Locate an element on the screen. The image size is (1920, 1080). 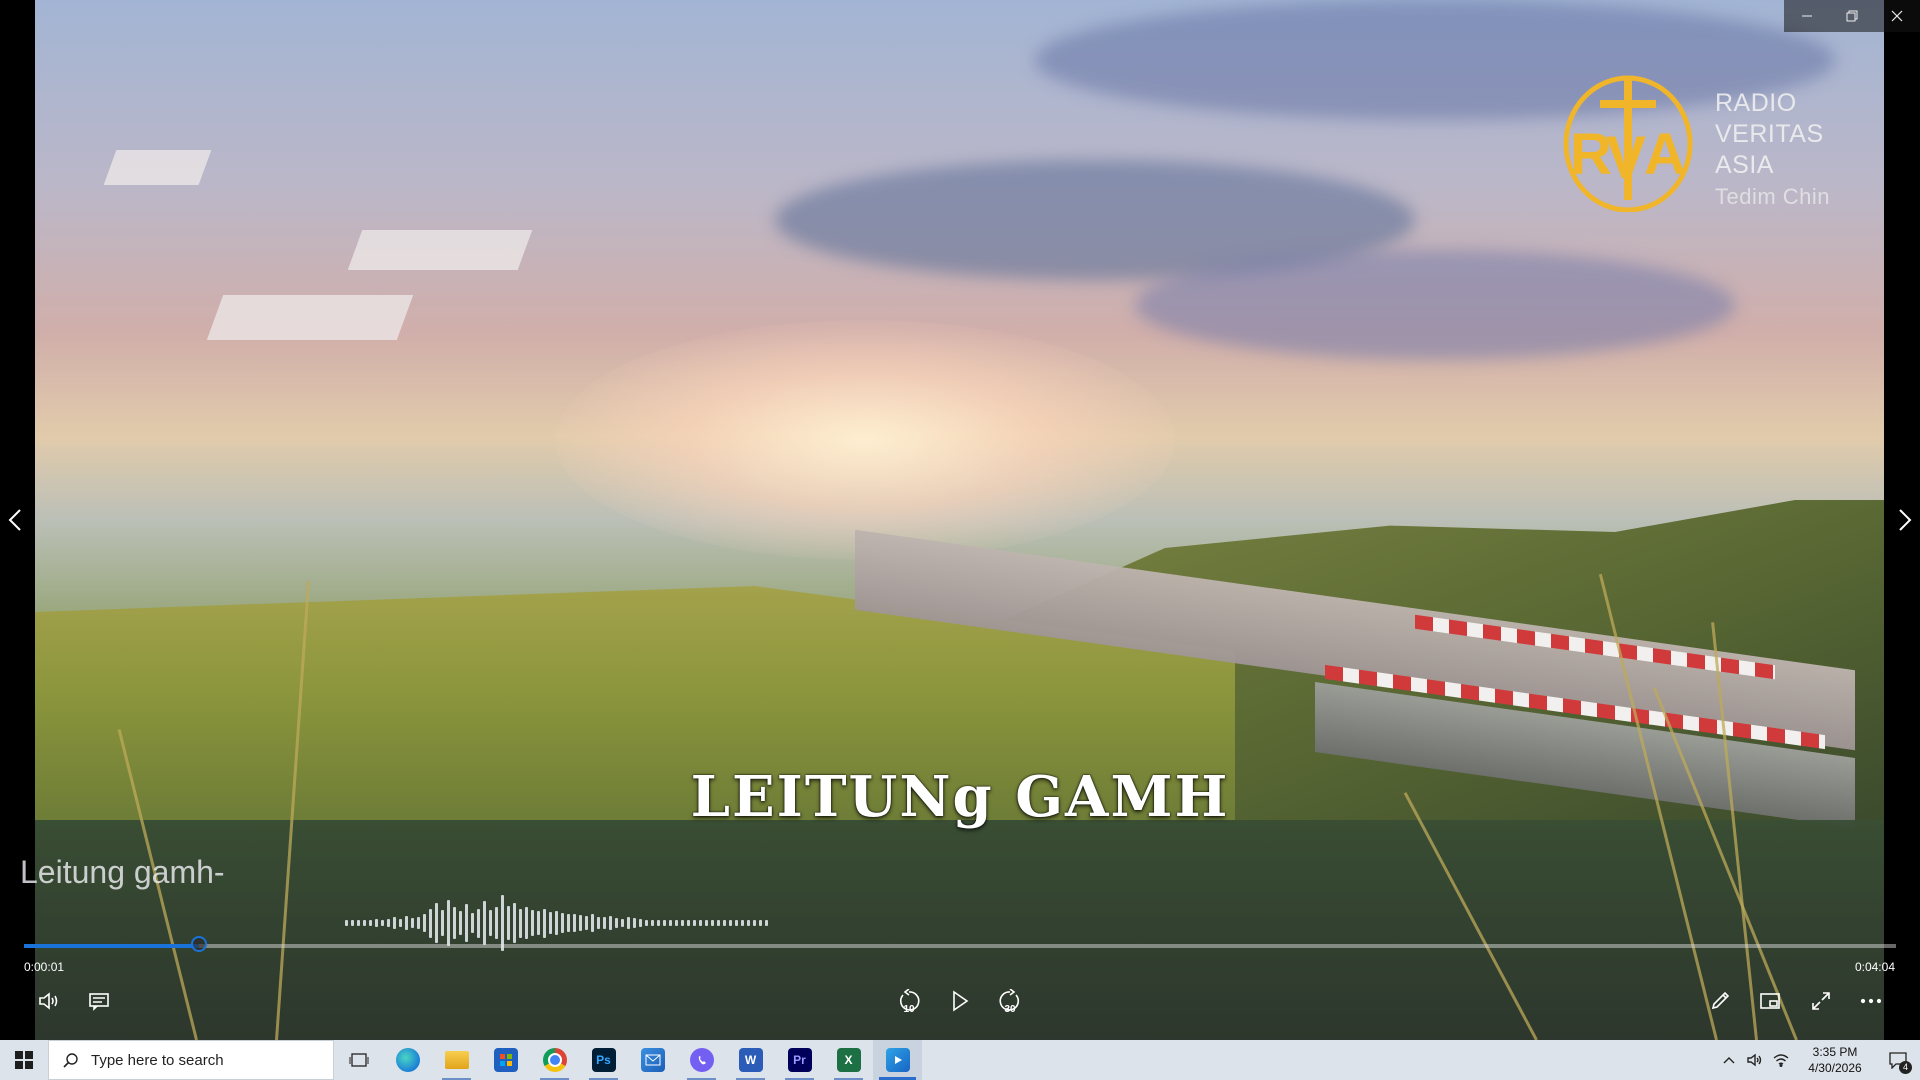
network-tray-button is located at coordinates (1781, 1060).